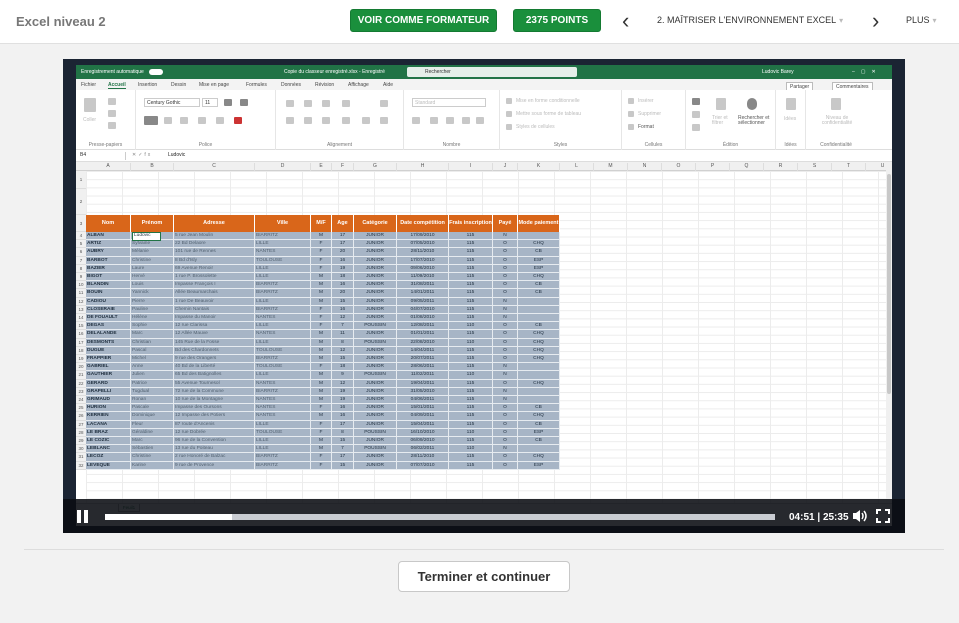  Describe the element at coordinates (750, 20) in the screenshot. I see `chapter-selector: 2. MAÎTRISER L'ENVIRONNEMENT EXCEL ▾` at that location.